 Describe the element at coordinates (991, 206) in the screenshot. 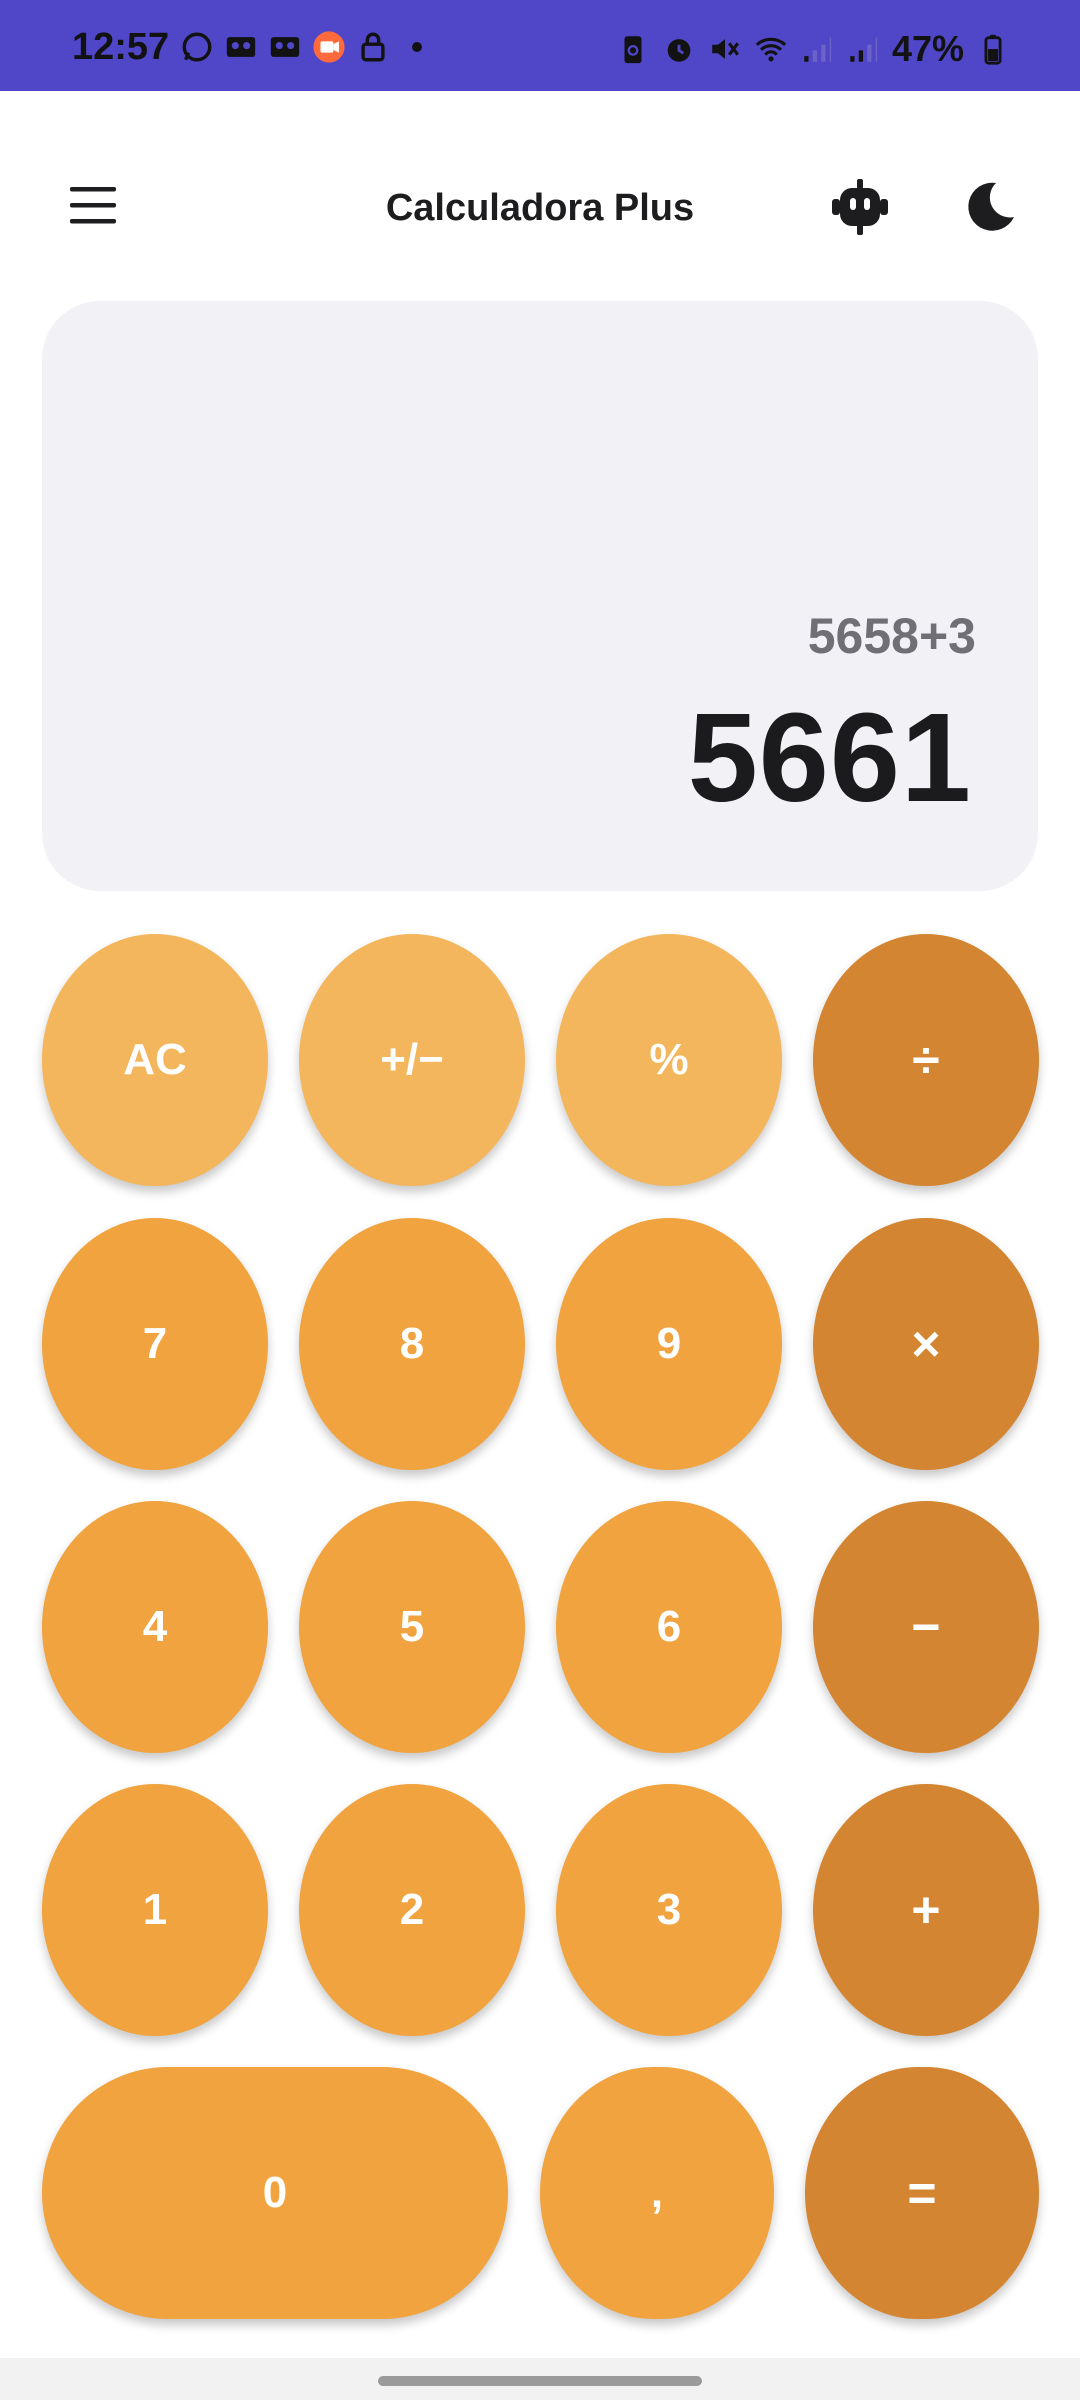

I see `moon-icon` at that location.